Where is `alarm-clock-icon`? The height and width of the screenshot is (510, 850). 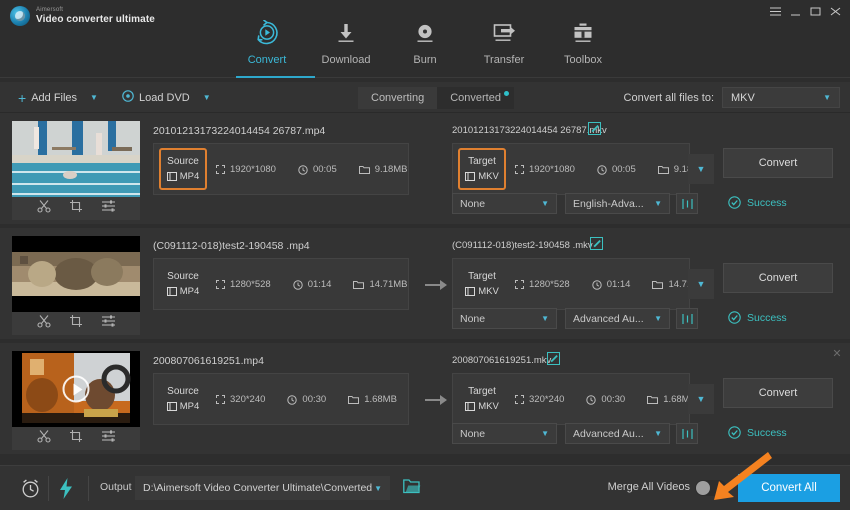 alarm-clock-icon is located at coordinates (30, 491).